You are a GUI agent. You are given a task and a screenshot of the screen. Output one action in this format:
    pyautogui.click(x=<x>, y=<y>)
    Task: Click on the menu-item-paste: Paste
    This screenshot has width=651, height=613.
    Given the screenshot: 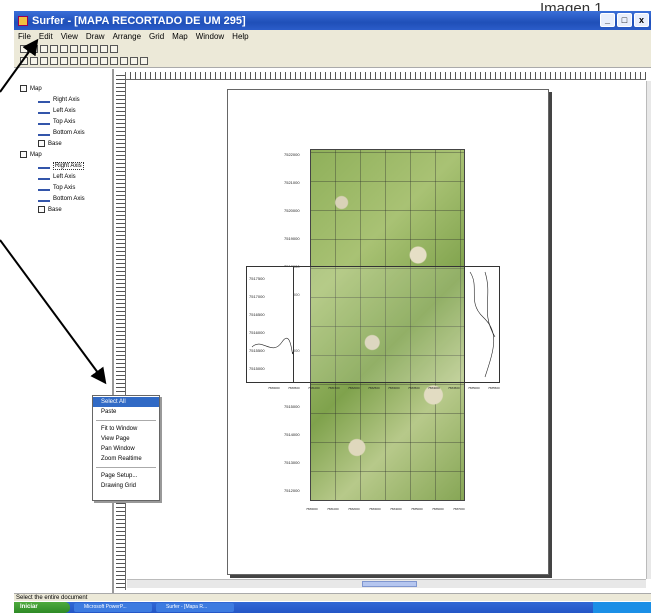 What is the action you would take?
    pyautogui.click(x=126, y=412)
    